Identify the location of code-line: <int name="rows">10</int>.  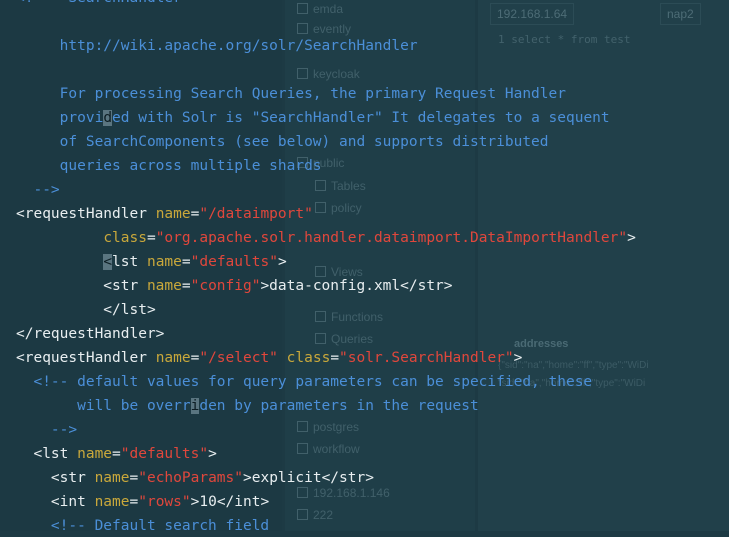
(142, 502).